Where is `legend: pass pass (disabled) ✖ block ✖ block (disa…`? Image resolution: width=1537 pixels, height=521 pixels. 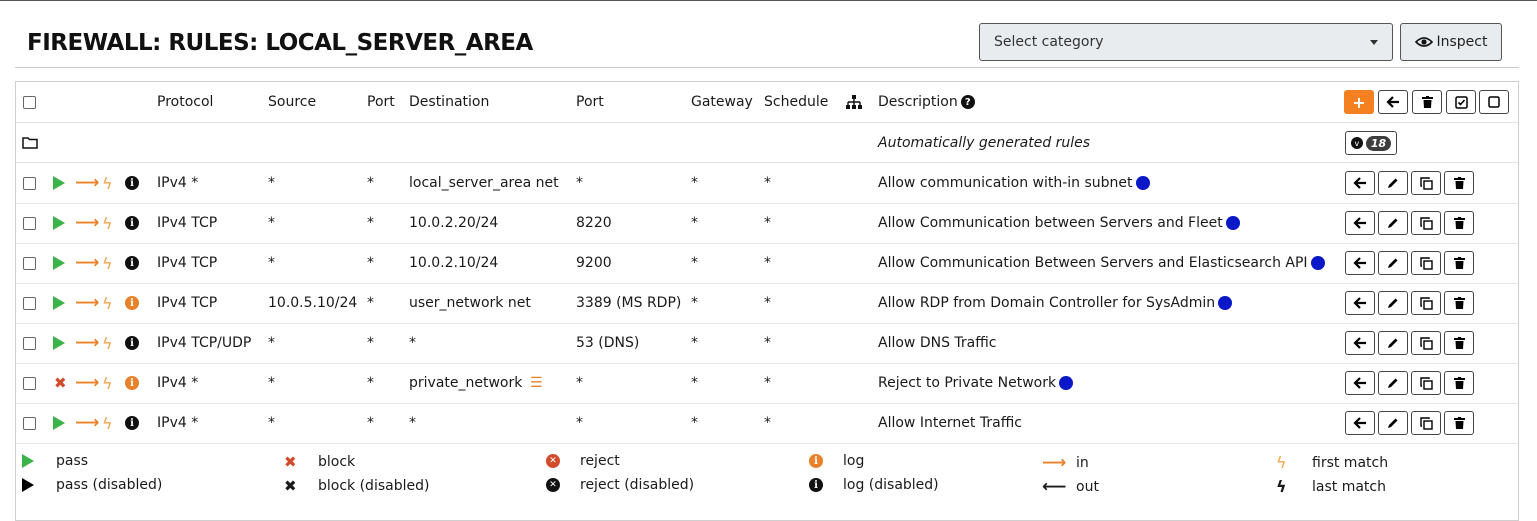 legend: pass pass (disabled) ✖ block ✖ block (disa… is located at coordinates (767, 475).